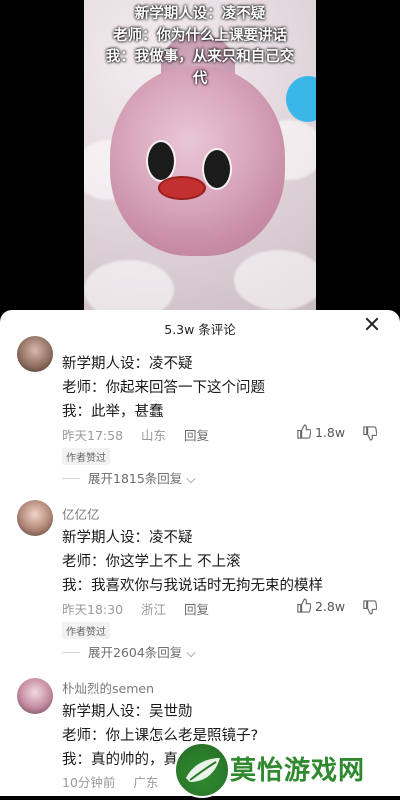 The width and height of the screenshot is (400, 800). Describe the element at coordinates (120, 760) in the screenshot. I see `comment-text-line: 我：真的帅的，真` at that location.